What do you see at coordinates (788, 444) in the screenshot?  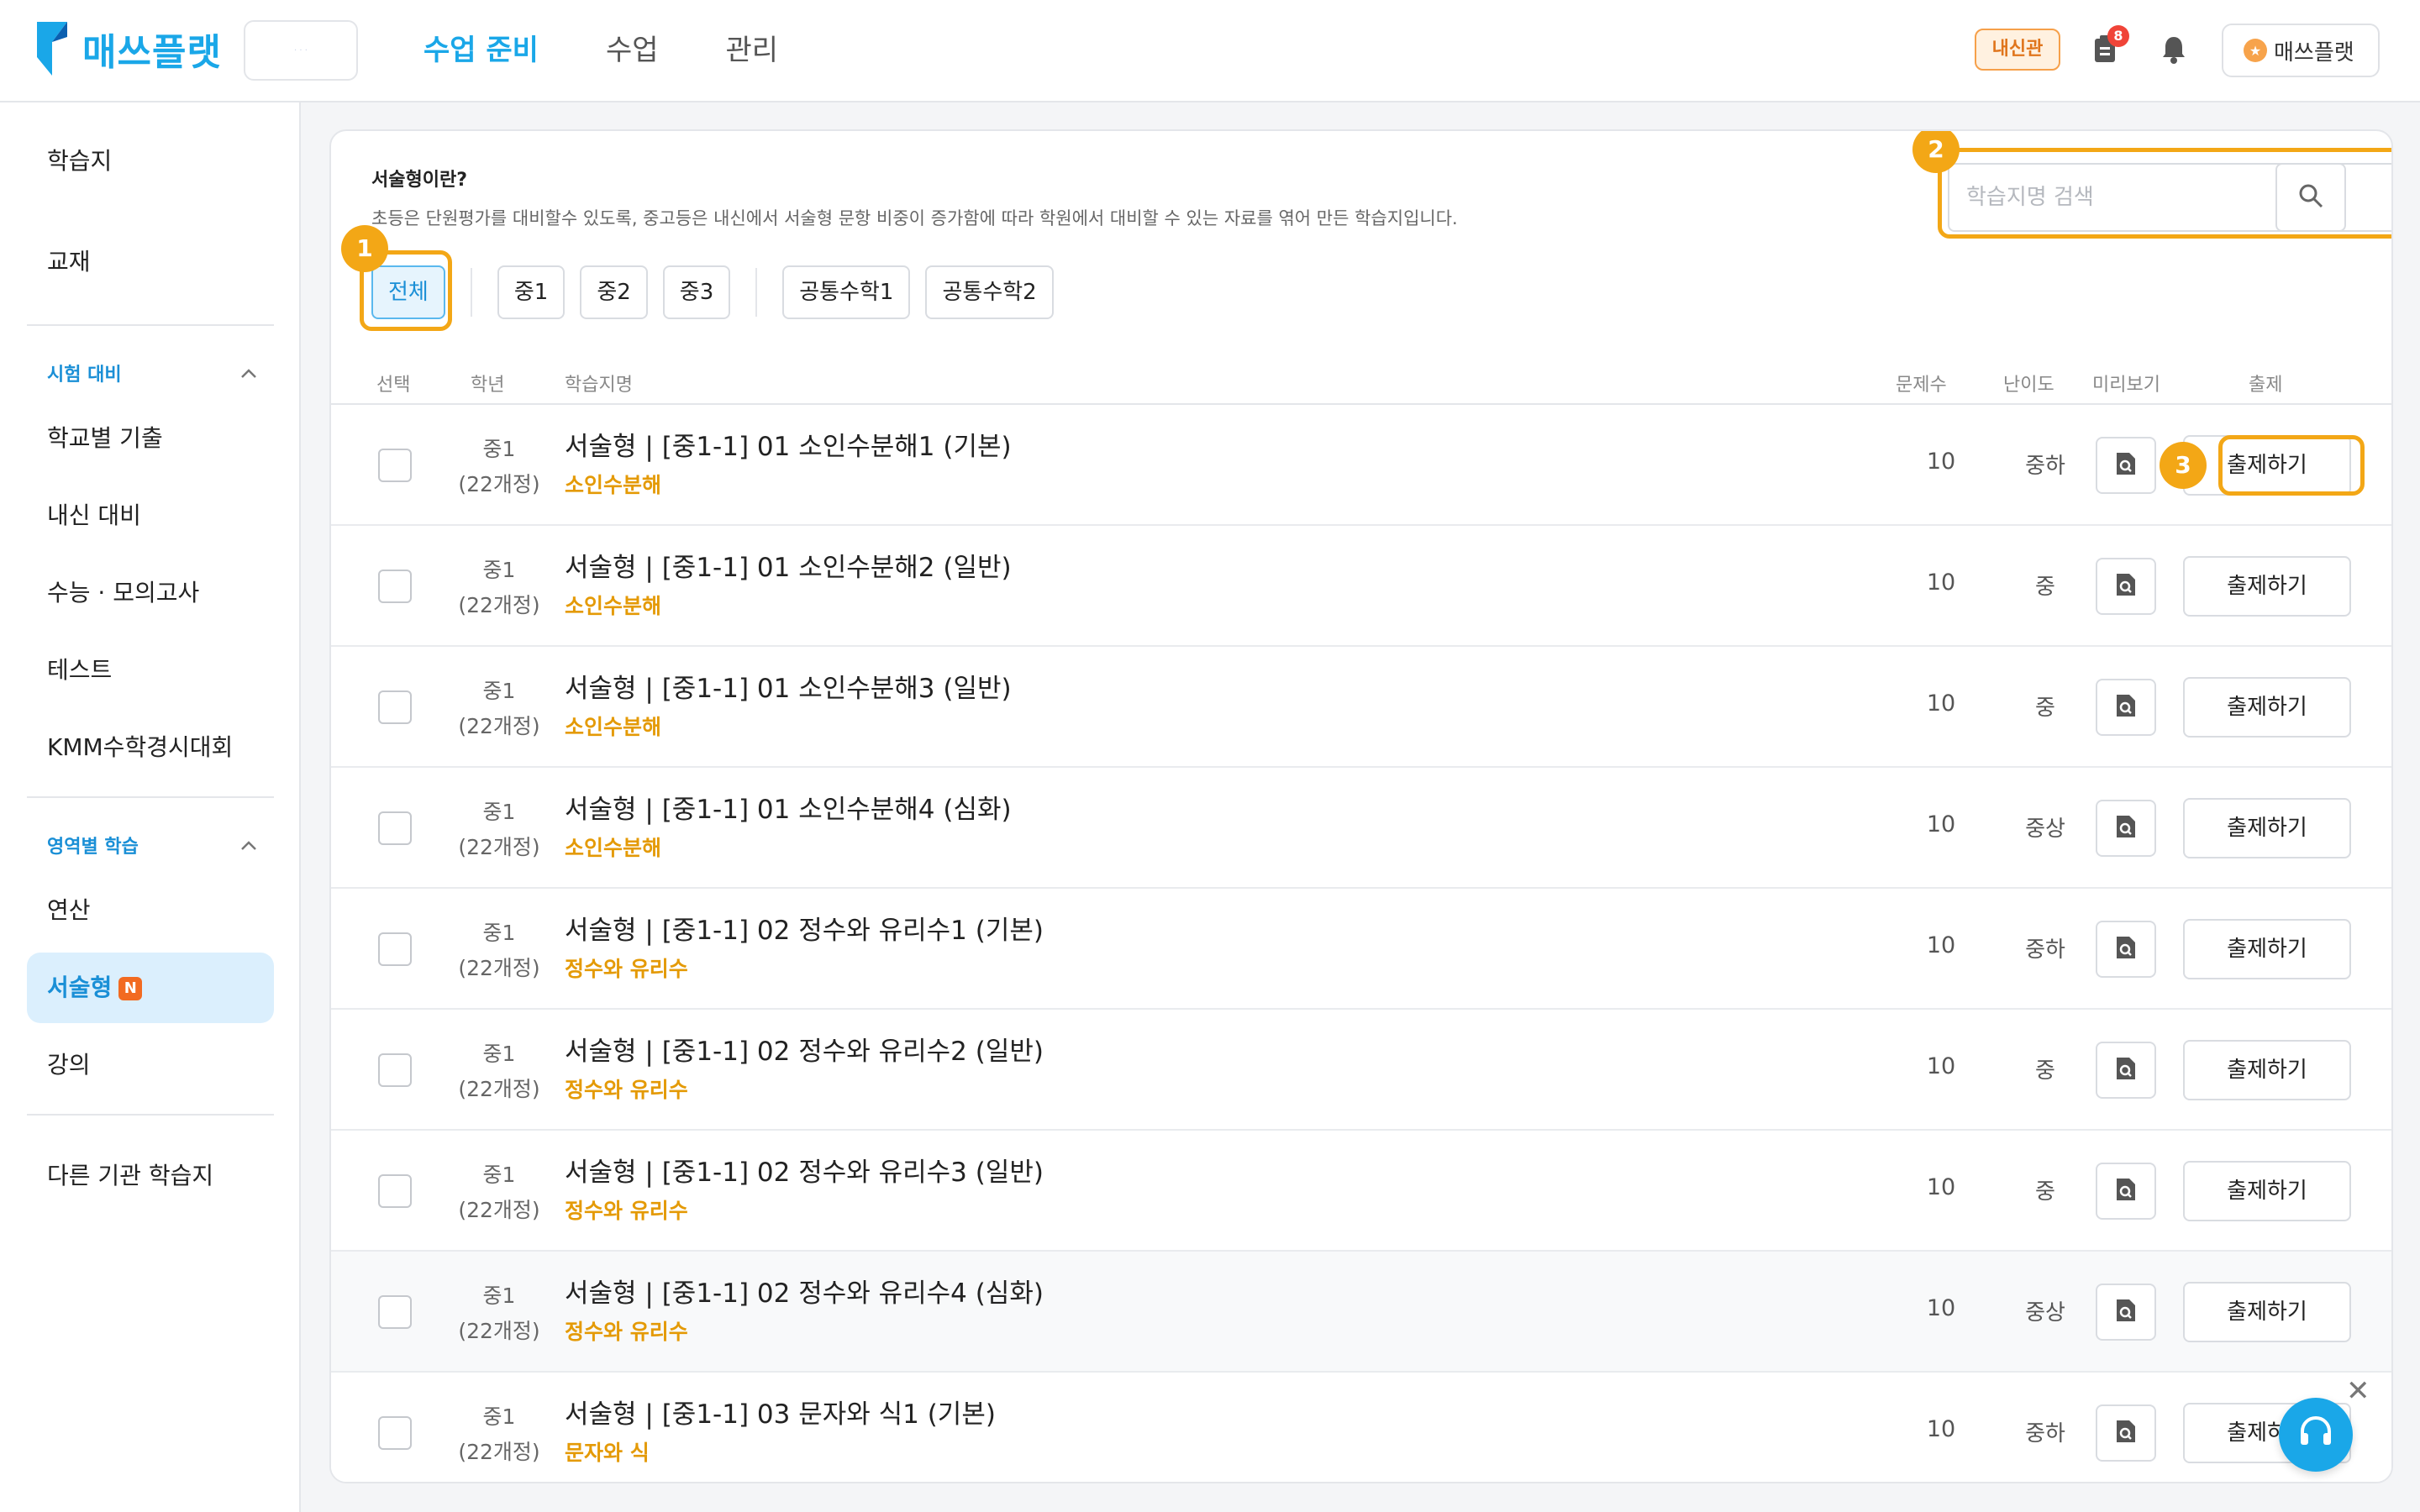 I see `row-title: 서술형 | [중1-1] 01 소인수분해1 (기본)` at bounding box center [788, 444].